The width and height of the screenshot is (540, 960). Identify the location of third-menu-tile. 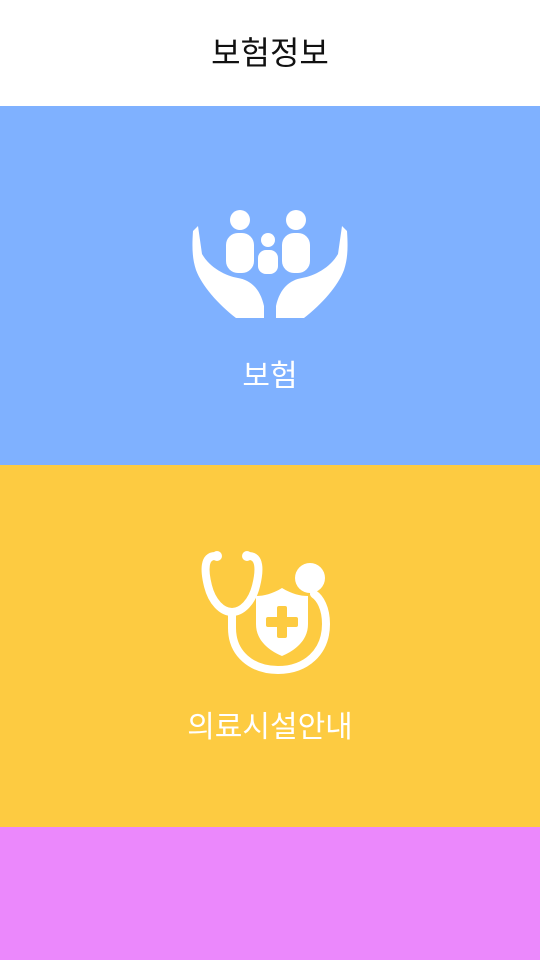
(270, 893).